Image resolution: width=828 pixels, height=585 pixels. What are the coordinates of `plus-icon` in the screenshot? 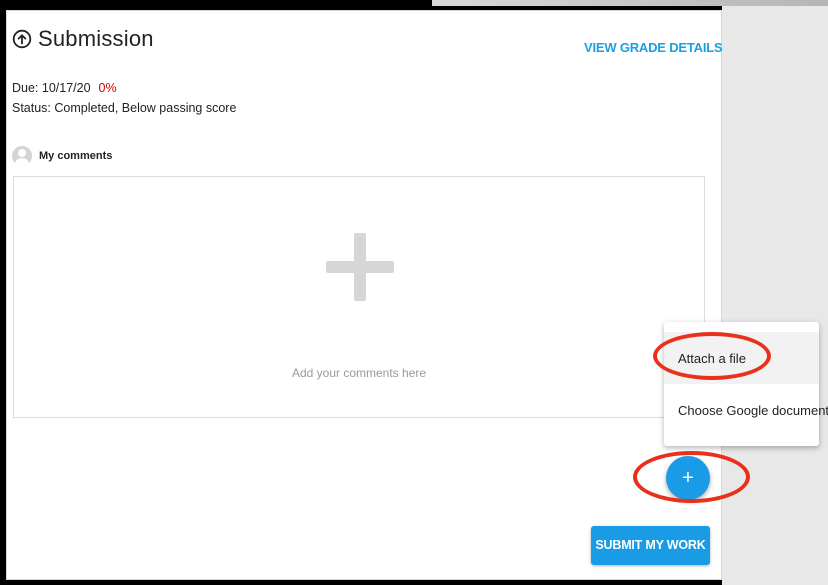 It's located at (360, 267).